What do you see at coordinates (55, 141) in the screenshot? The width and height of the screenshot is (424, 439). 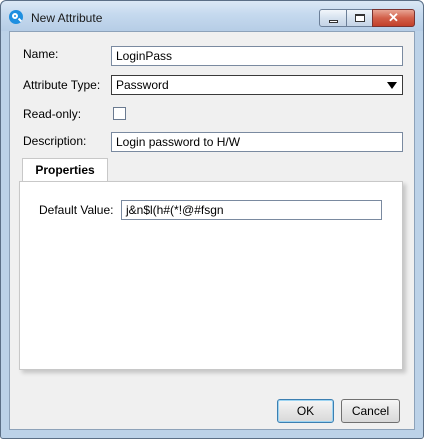 I see `description-label: Description:` at bounding box center [55, 141].